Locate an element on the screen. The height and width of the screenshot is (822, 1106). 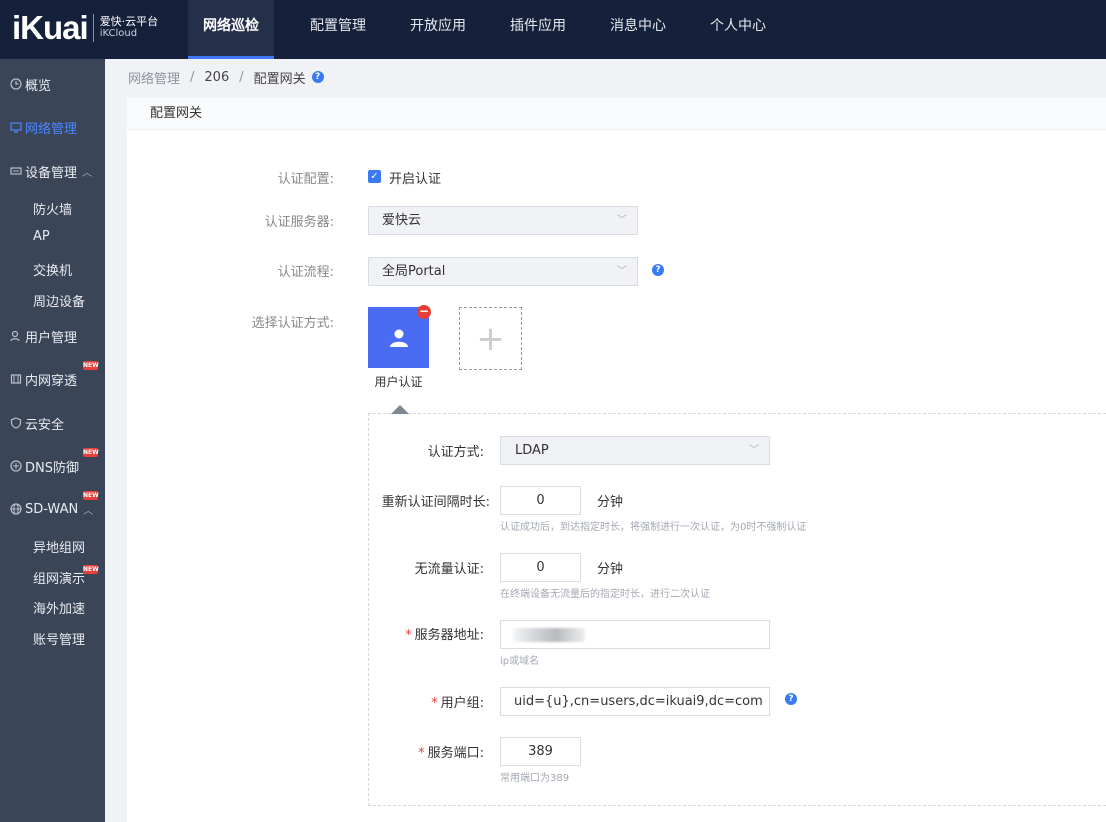
service-port-label: * 服务端口: is located at coordinates (427, 751).